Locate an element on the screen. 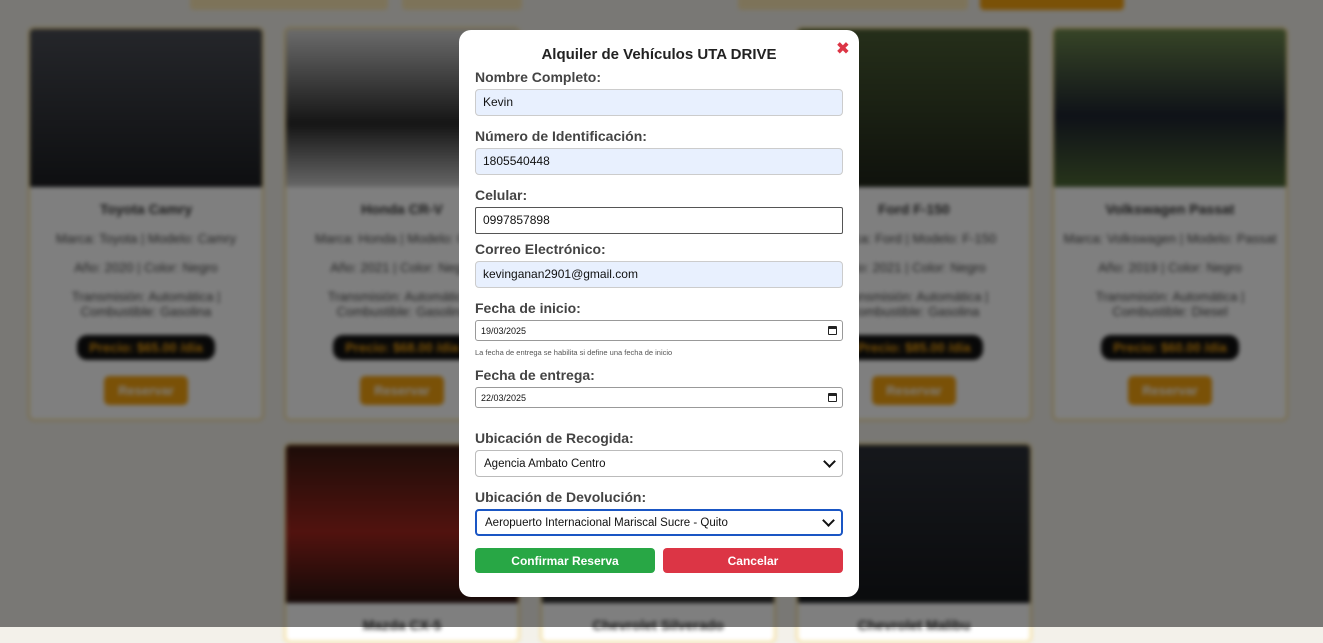 Image resolution: width=1323 pixels, height=643 pixels. identificacion-input: 1805540448 is located at coordinates (659, 161).